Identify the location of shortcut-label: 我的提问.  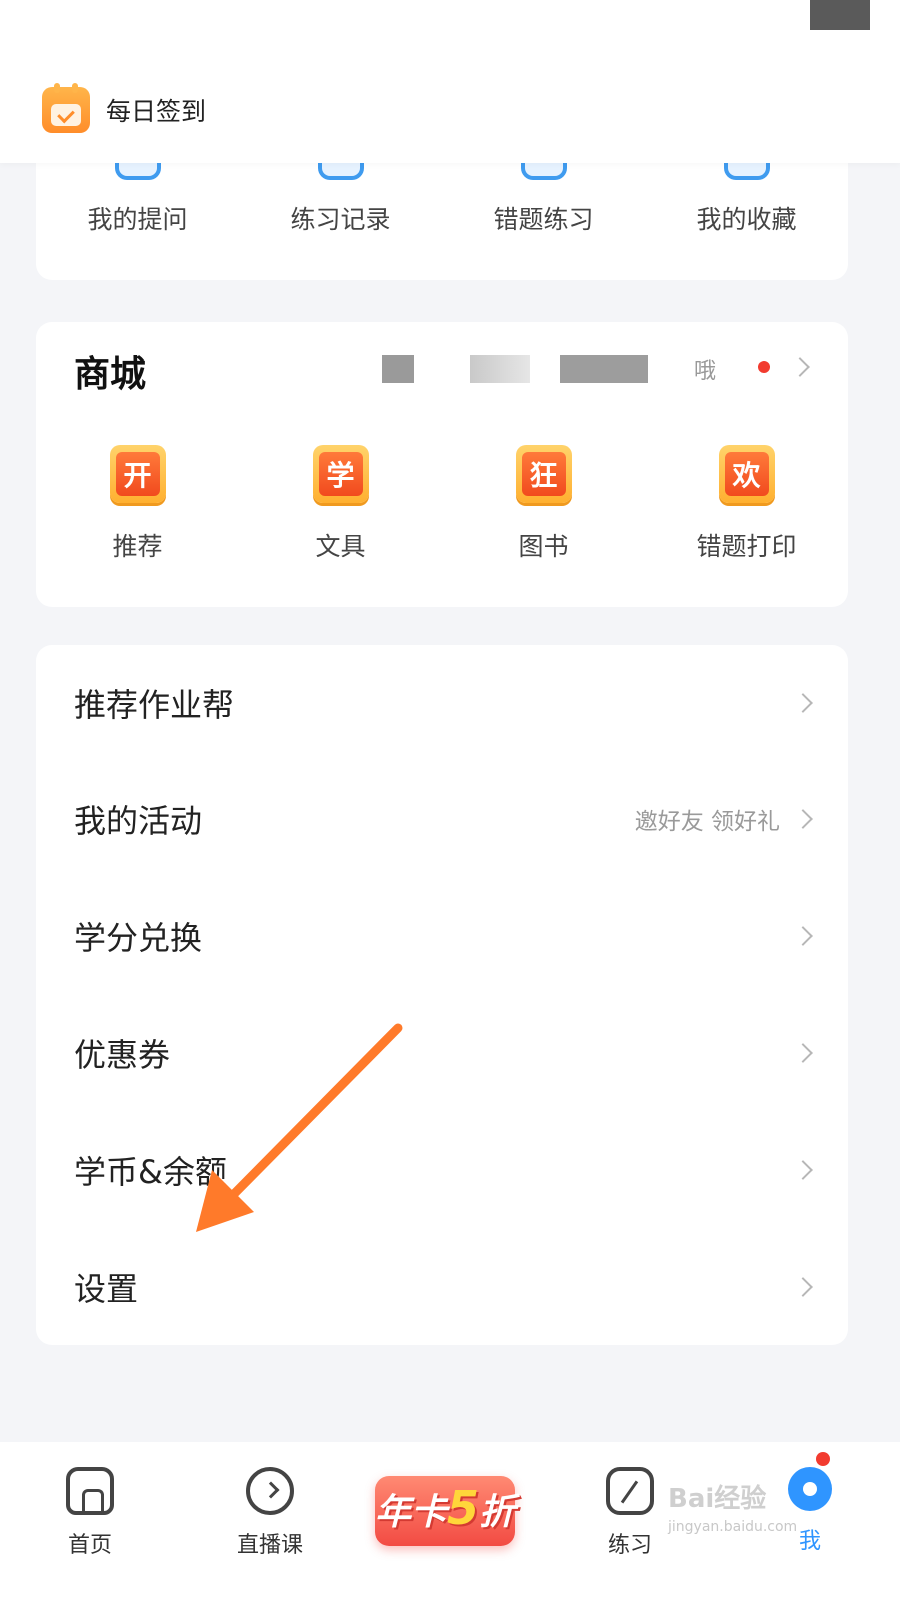
(137, 219).